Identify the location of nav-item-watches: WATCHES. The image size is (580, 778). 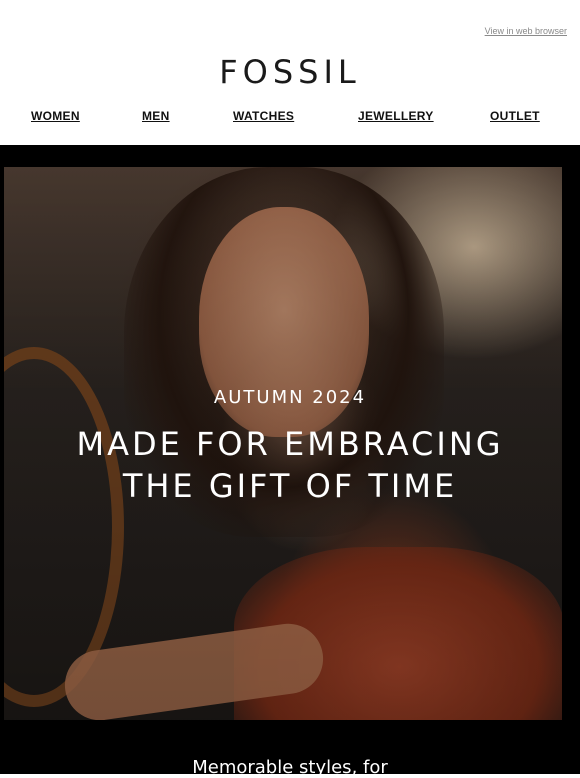
(263, 116).